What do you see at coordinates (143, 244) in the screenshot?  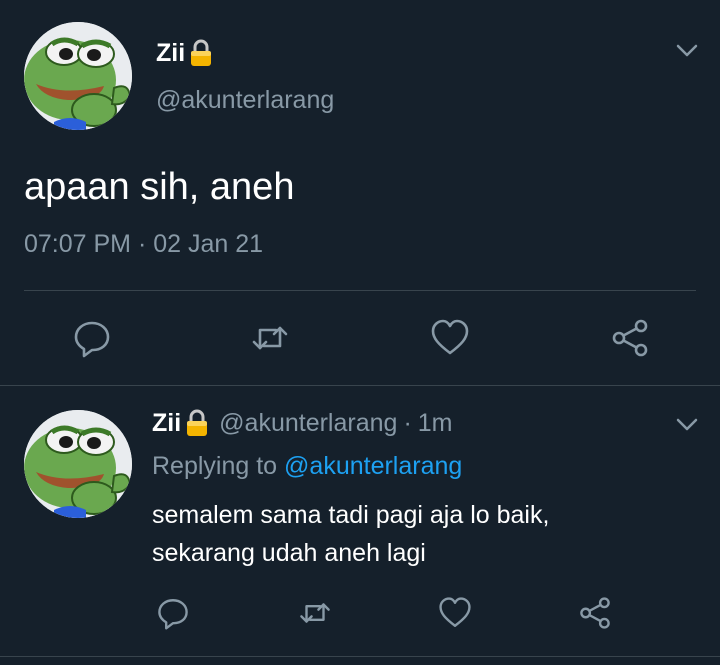 I see `tweet-timestamp: 07:07 PM · 02 Jan 21` at bounding box center [143, 244].